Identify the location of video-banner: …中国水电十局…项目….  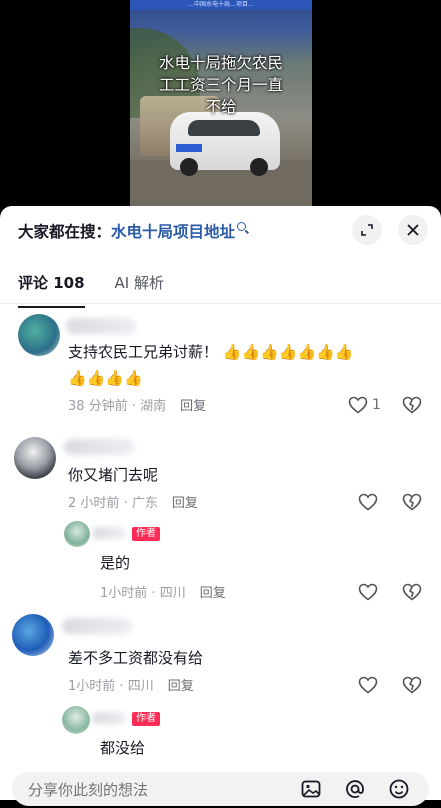
(221, 5).